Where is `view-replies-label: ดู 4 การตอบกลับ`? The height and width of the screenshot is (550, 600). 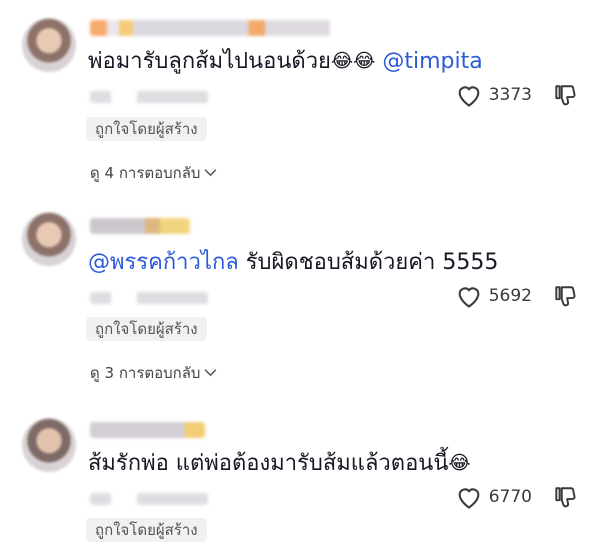
view-replies-label: ดู 4 การตอบกลับ is located at coordinates (145, 173).